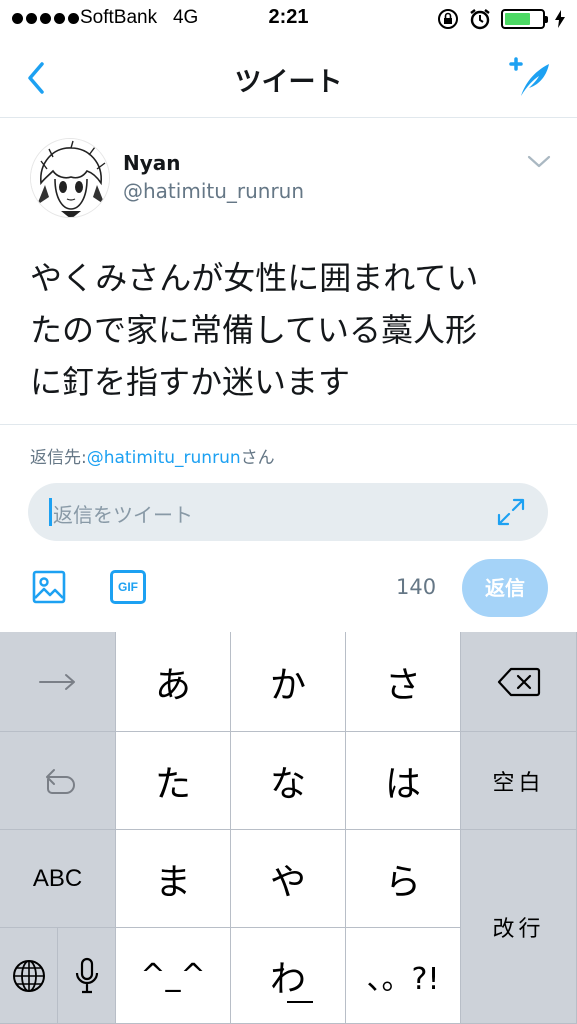  Describe the element at coordinates (299, 1002) in the screenshot. I see `key-wa-underline` at that location.